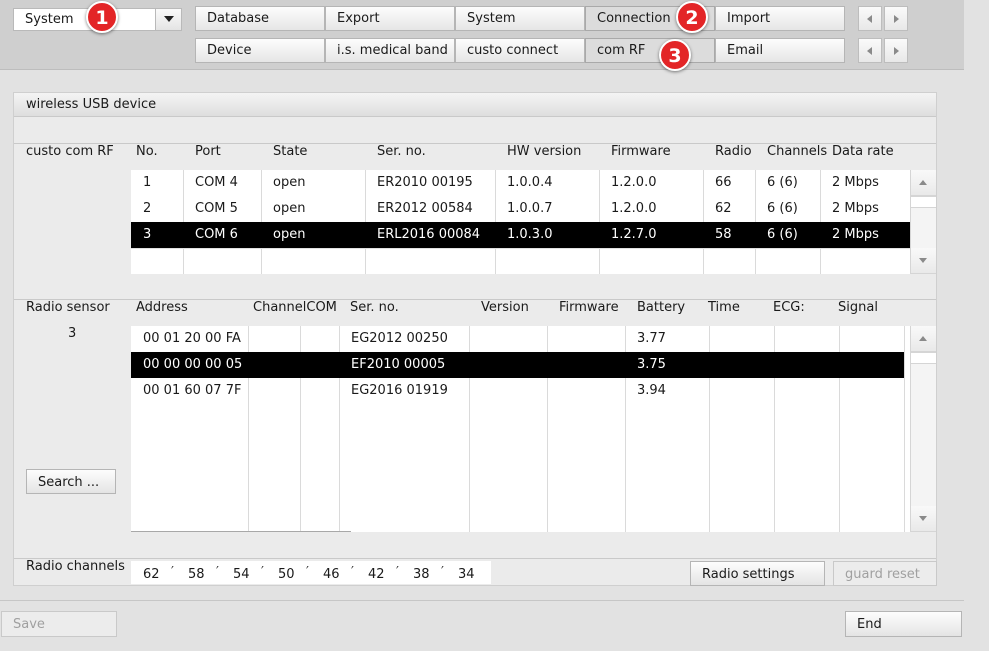  I want to click on device-col-serial: Ser. no., so click(401, 151).